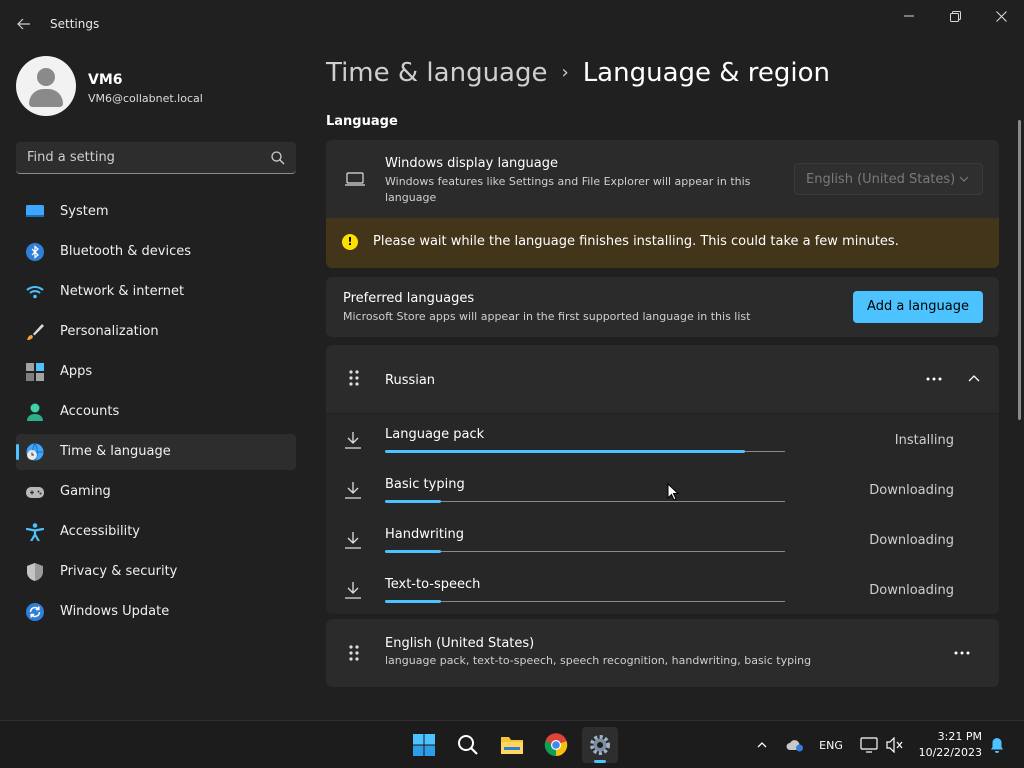 The width and height of the screenshot is (1024, 768). What do you see at coordinates (662, 379) in the screenshot?
I see `russian-language-header: Russian` at bounding box center [662, 379].